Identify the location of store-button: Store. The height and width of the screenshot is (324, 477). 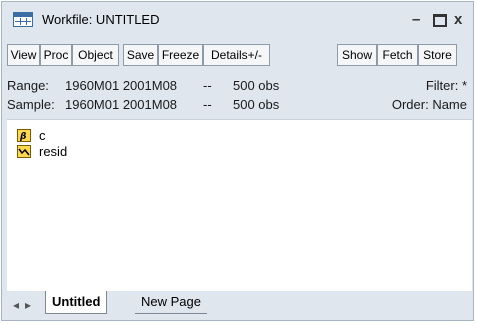
(437, 55).